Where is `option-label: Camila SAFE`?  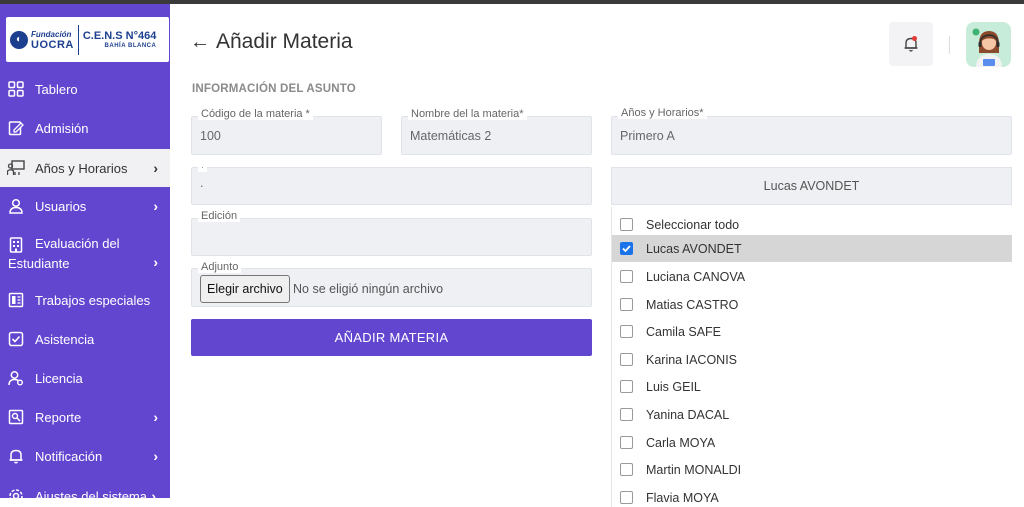
option-label: Camila SAFE is located at coordinates (684, 331).